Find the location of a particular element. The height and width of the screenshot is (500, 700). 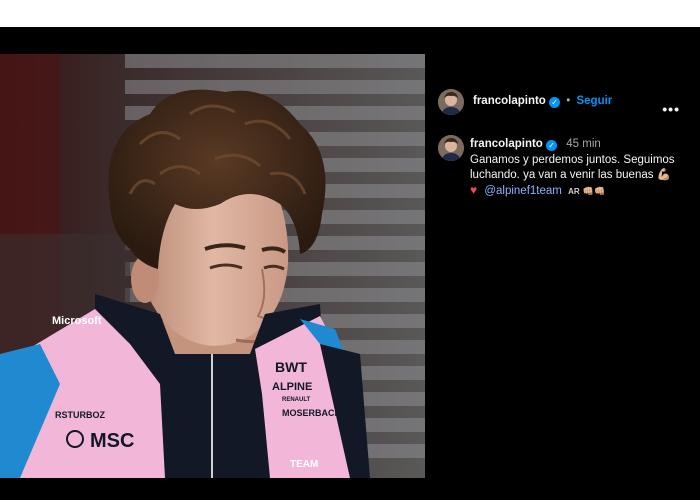

browser-top-strip is located at coordinates (350, 13).